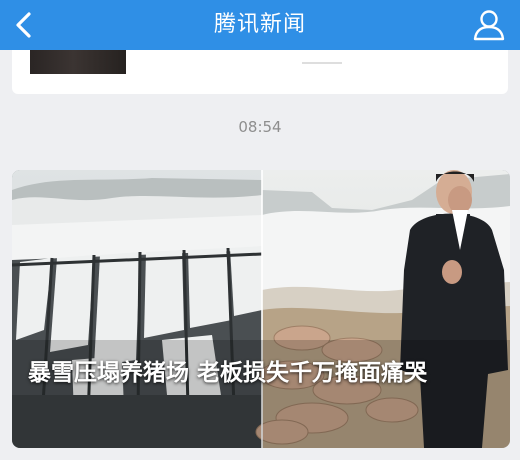 This screenshot has width=520, height=460. What do you see at coordinates (228, 373) in the screenshot?
I see `news-headline: 暴雪压塌养猪场 老板损失千万掩面痛哭` at bounding box center [228, 373].